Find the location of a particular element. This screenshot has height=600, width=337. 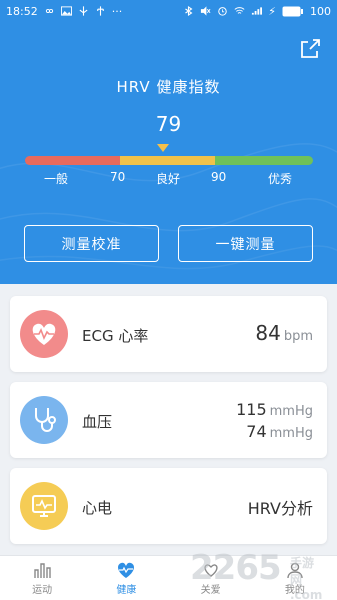

blood-pressure-values: 115 mmHg 74 mmHg is located at coordinates (274, 422).